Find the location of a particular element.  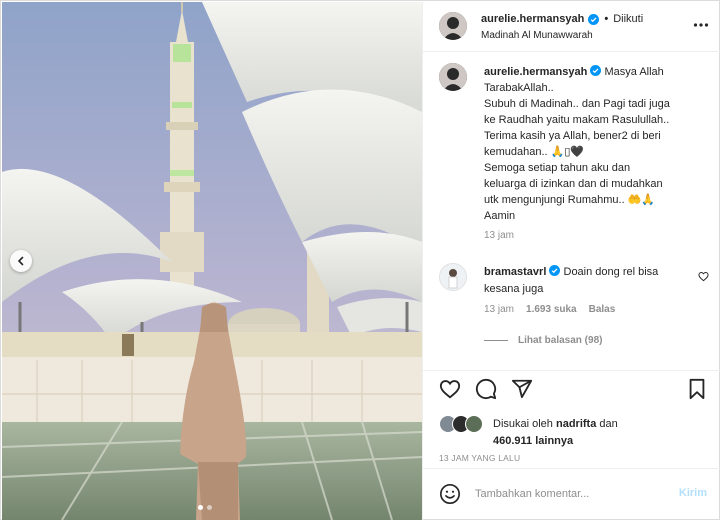

bookmark-icon is located at coordinates (697, 389).